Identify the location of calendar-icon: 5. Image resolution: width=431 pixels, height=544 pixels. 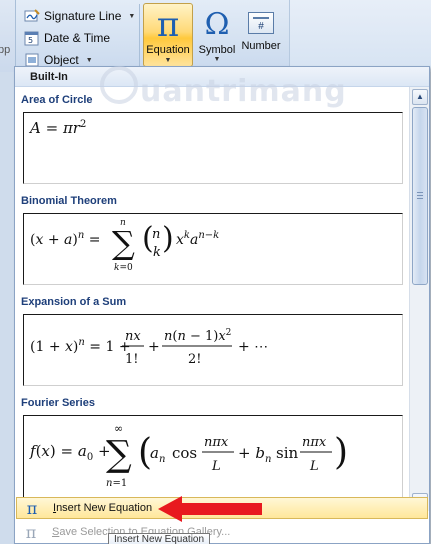
(32, 38).